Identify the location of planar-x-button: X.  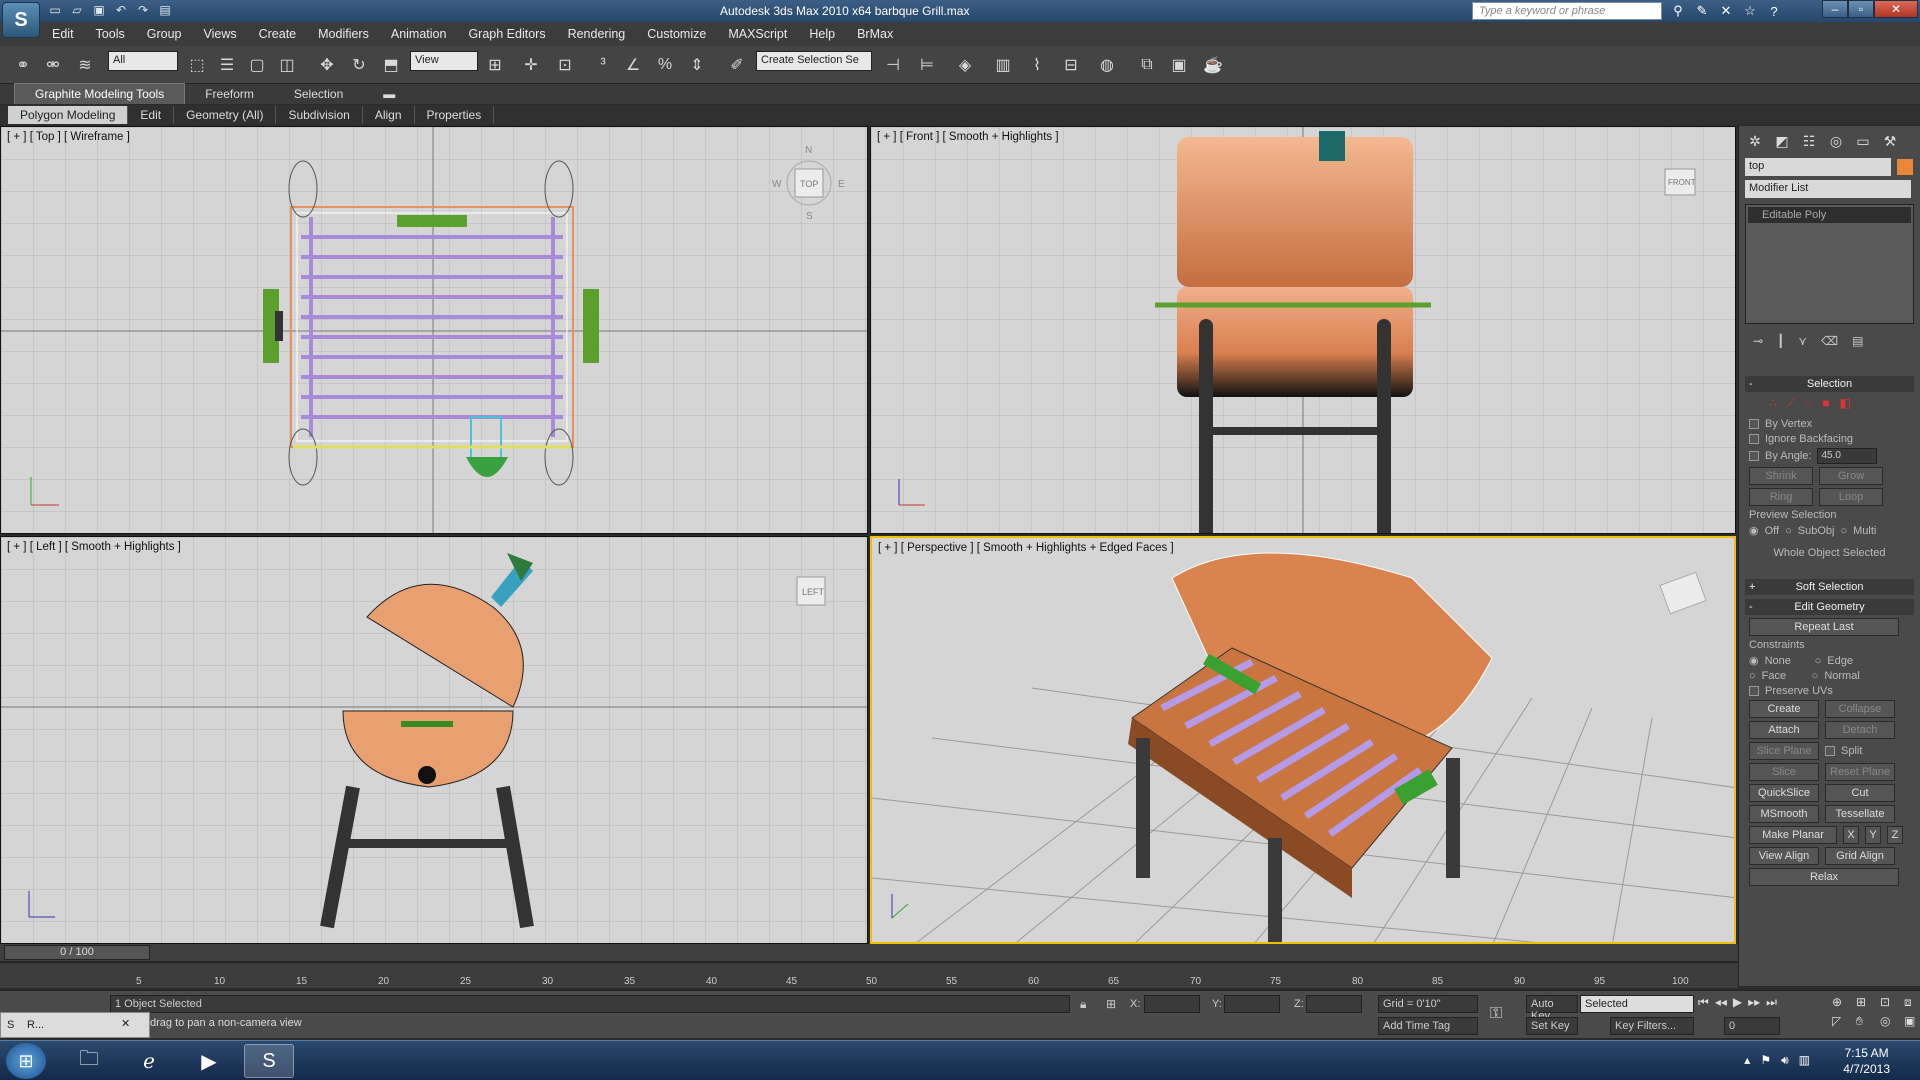
(1851, 835).